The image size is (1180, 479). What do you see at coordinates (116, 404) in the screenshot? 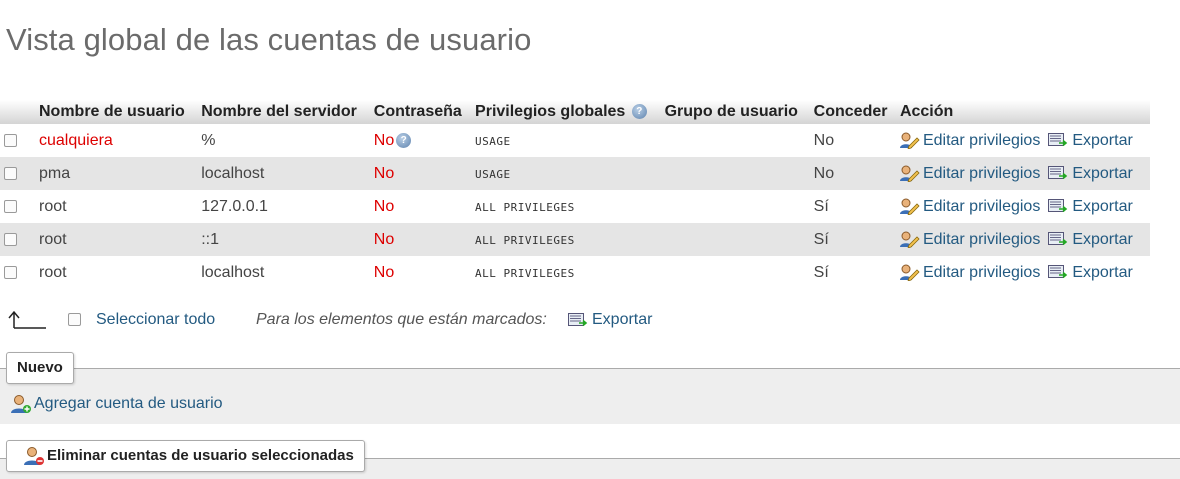
I see `add-user-account-link: Agregar cuenta de usuario` at bounding box center [116, 404].